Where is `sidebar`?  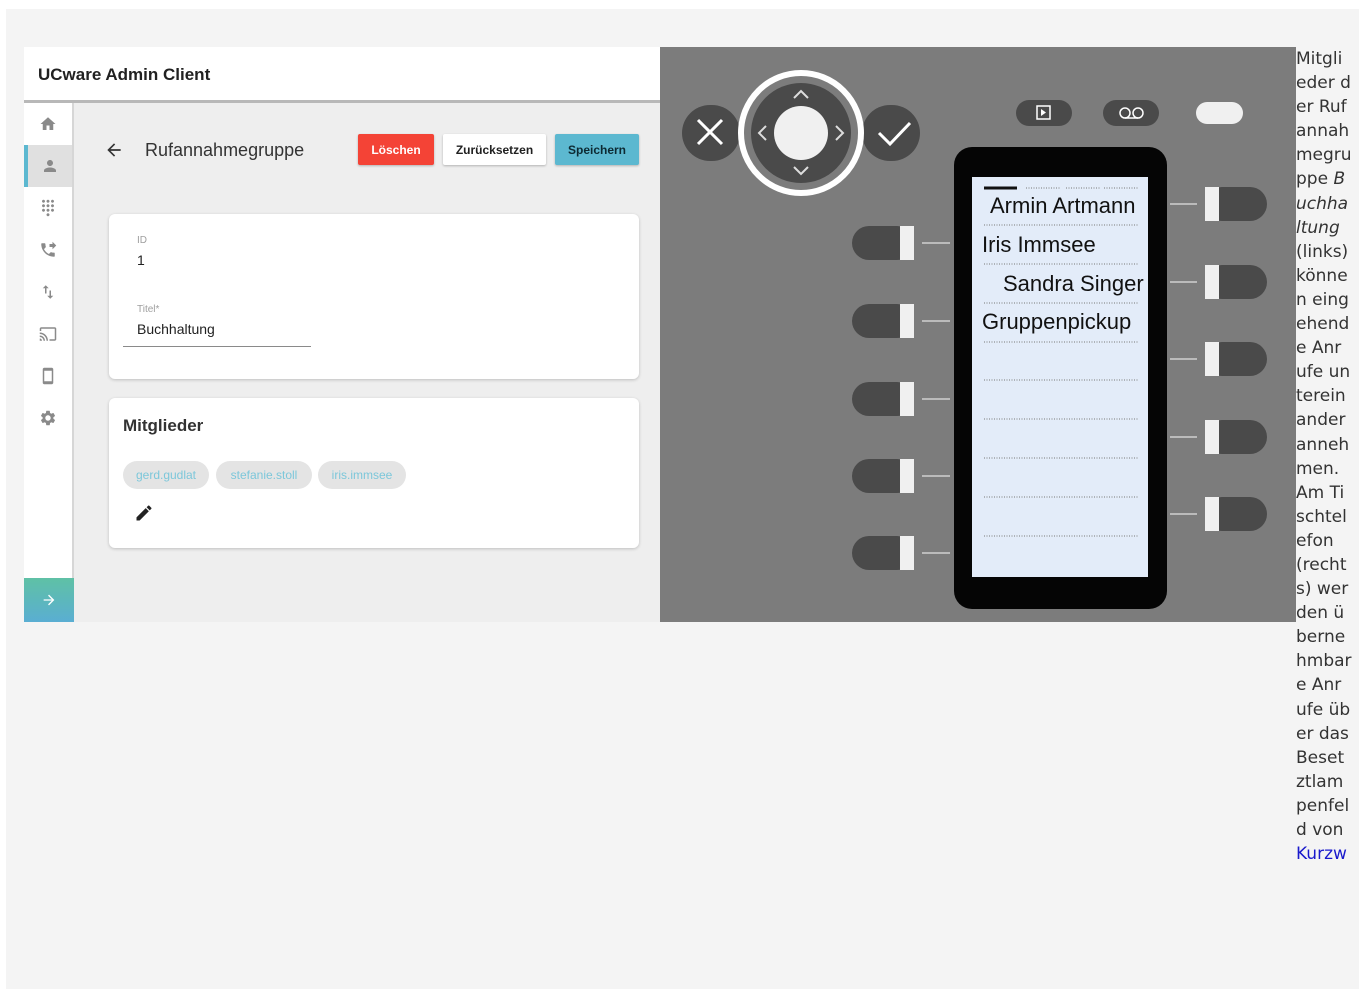
sidebar is located at coordinates (49, 362).